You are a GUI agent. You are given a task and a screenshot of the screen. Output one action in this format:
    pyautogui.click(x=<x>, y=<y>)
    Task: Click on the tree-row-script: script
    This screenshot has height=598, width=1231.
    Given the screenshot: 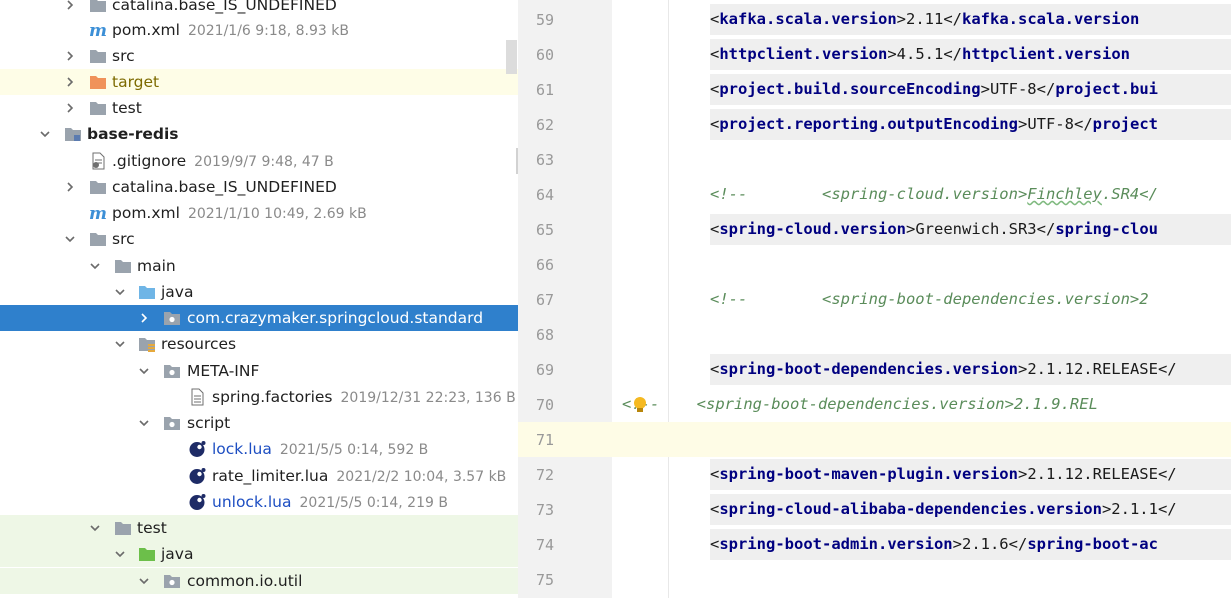 What is the action you would take?
    pyautogui.click(x=259, y=423)
    